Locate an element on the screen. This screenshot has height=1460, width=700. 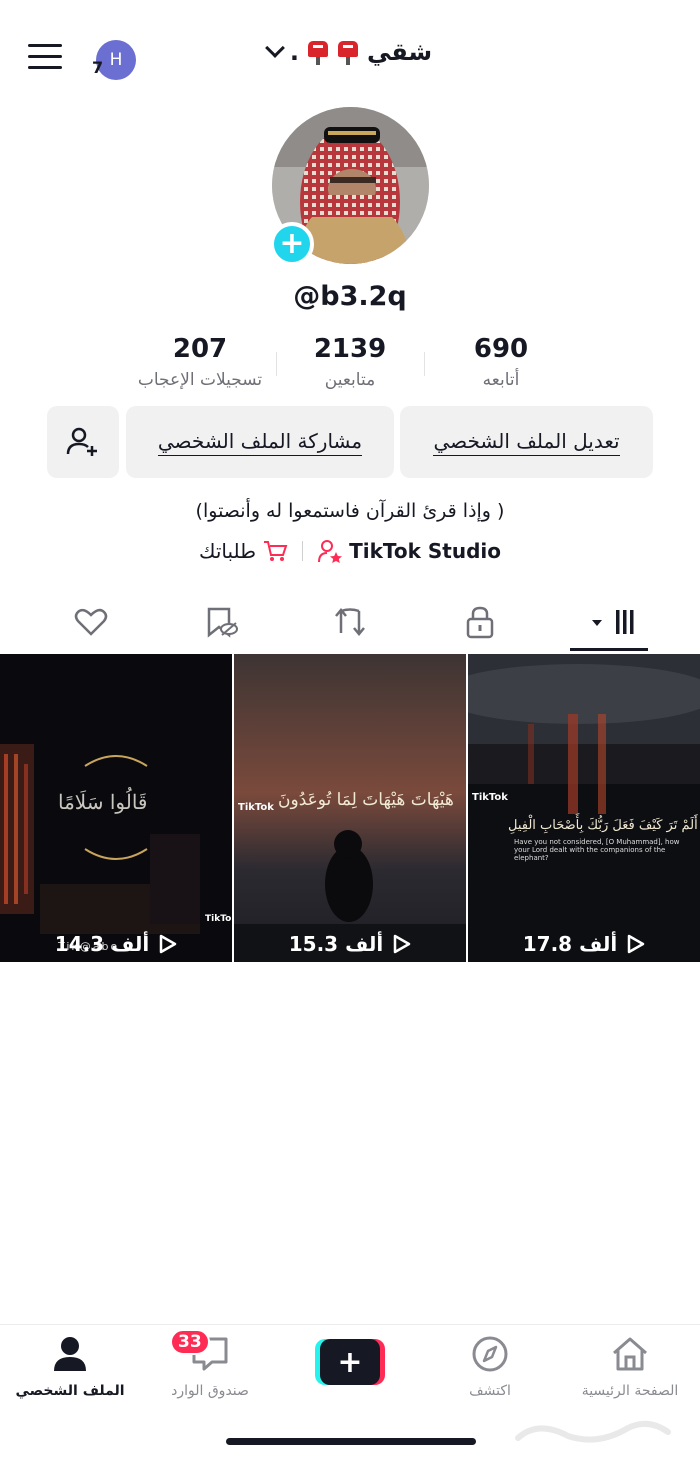
nav-home: الصفحة الرئيسية is located at coordinates (630, 1367).